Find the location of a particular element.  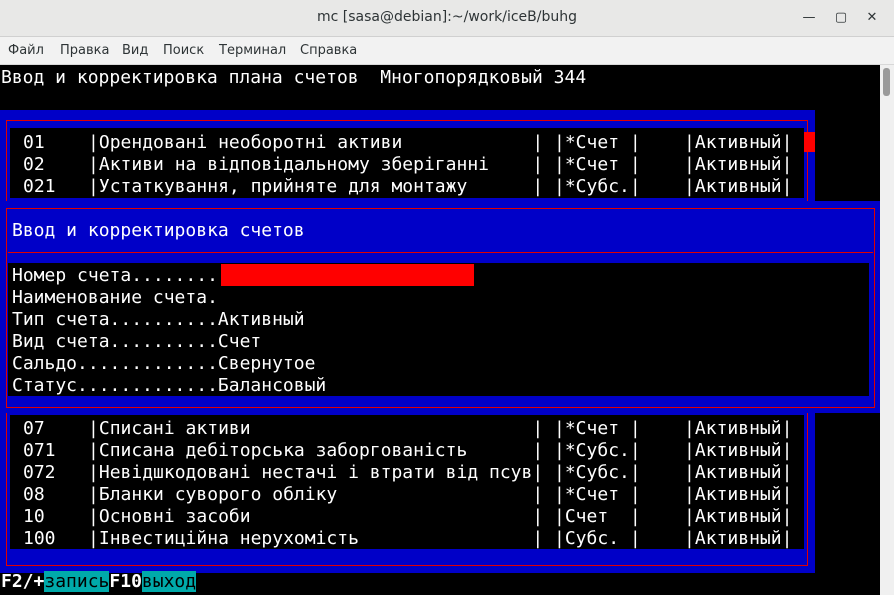

dialog-title: Ввод и корректировка счетов is located at coordinates (158, 230).